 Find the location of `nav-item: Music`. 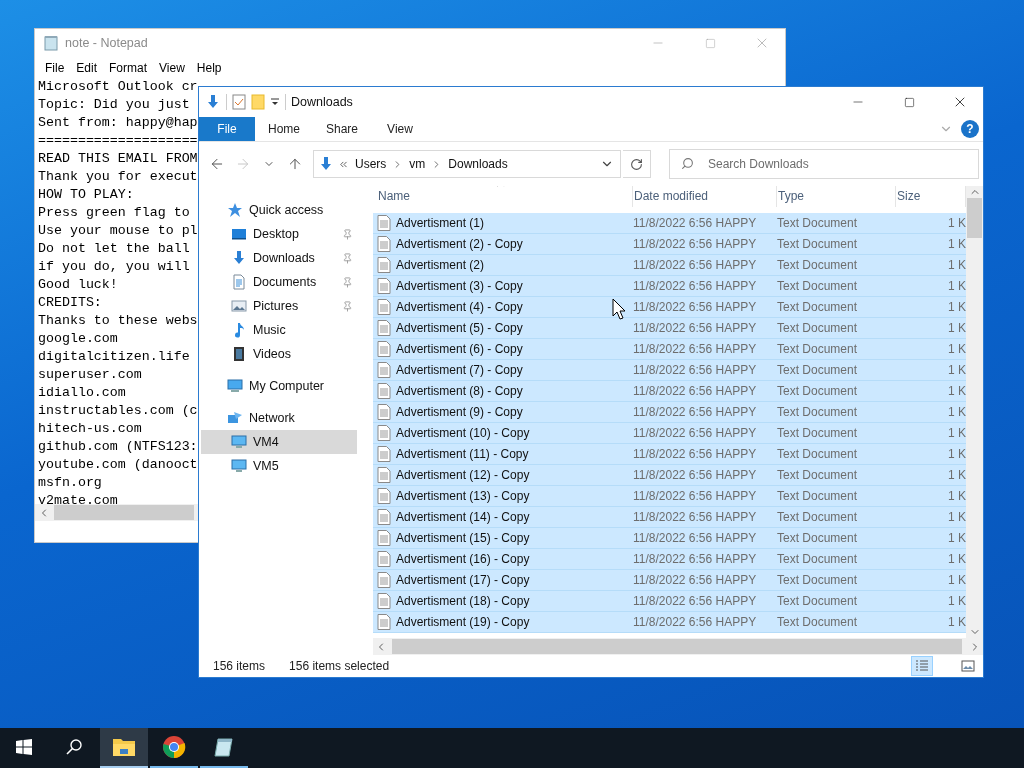

nav-item: Music is located at coordinates (279, 330).